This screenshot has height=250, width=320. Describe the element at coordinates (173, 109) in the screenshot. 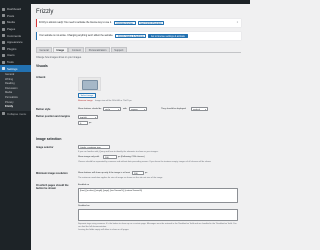

I see `button-display-text: They should be displayed` at that location.